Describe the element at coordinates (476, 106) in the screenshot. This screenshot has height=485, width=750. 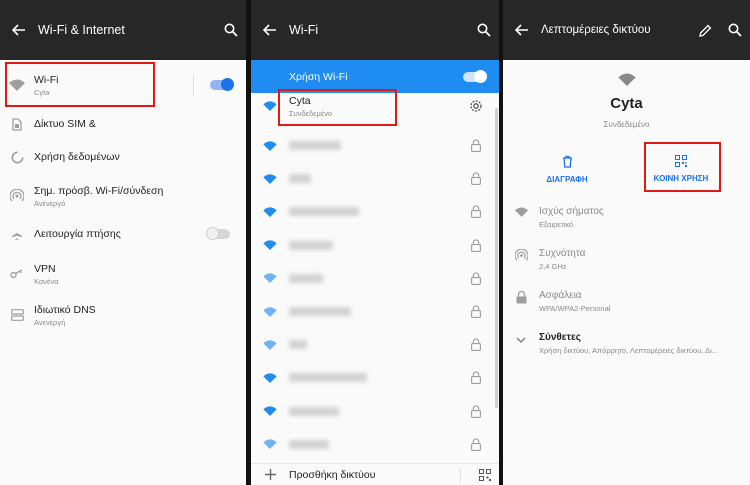
I see `gear-icon` at that location.